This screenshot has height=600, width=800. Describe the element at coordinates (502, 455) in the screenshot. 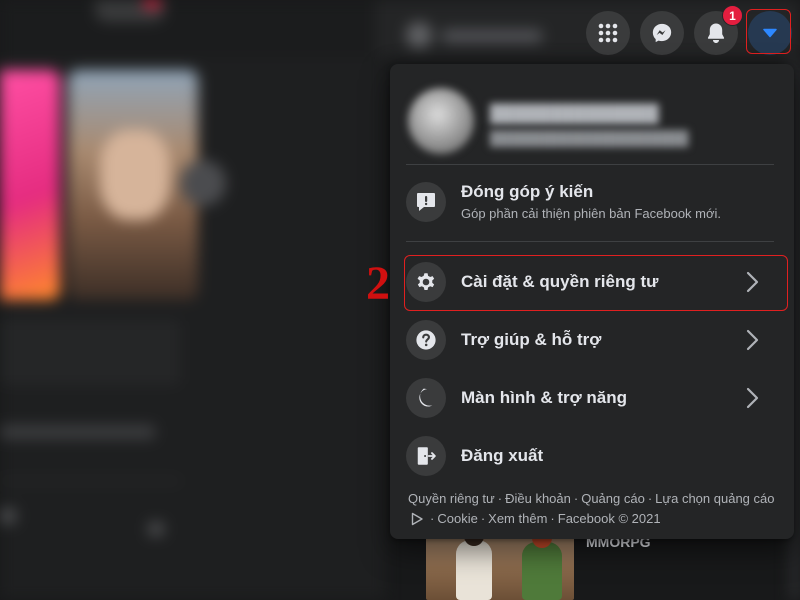

I see `logout-label: Đăng xuất` at that location.